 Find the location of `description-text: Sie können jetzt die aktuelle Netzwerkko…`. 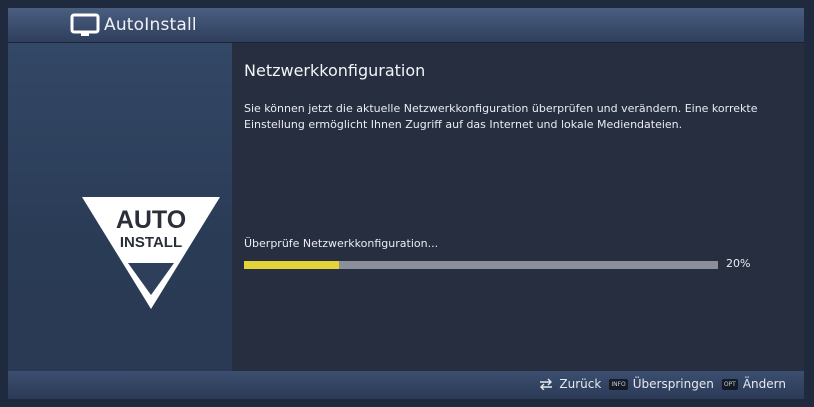

description-text: Sie können jetzt die aktuelle Netzwerkko… is located at coordinates (501, 116).